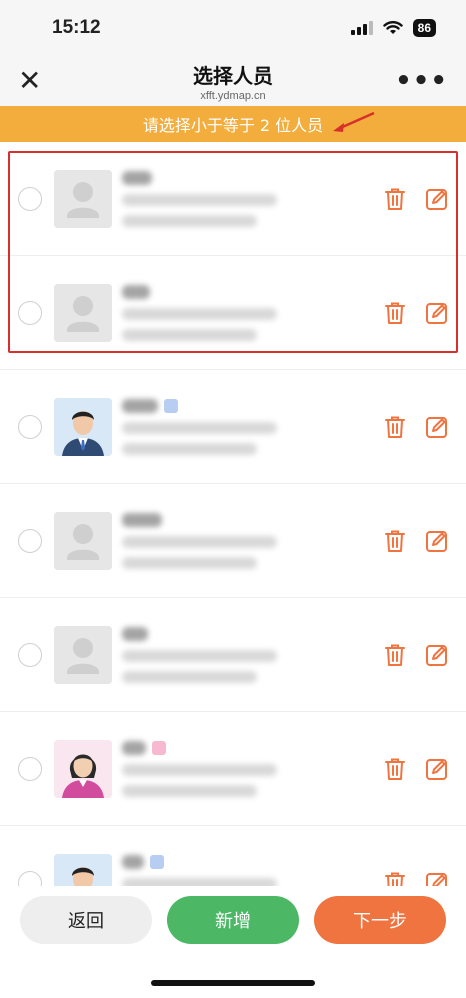 Image resolution: width=466 pixels, height=998 pixels. What do you see at coordinates (380, 920) in the screenshot?
I see `next-button: 下一步` at bounding box center [380, 920].